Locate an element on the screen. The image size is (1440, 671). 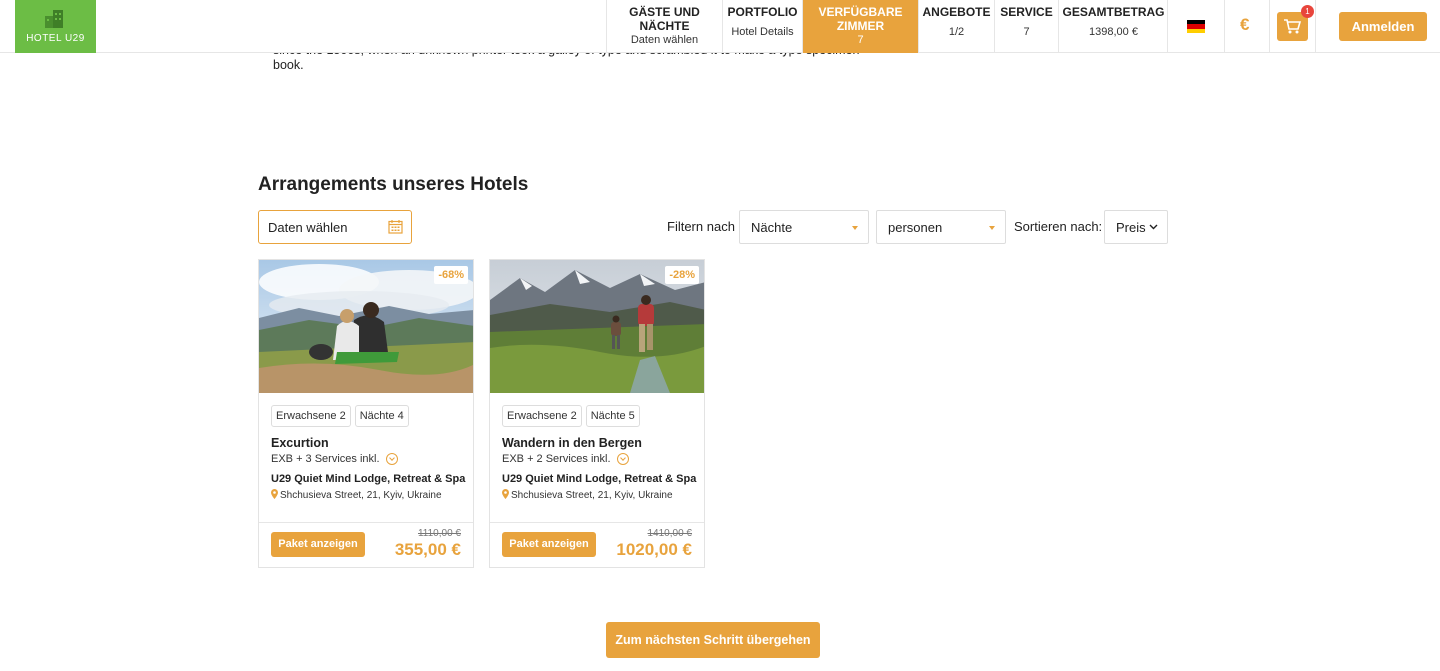
package-photo: -28% is located at coordinates (597, 326).